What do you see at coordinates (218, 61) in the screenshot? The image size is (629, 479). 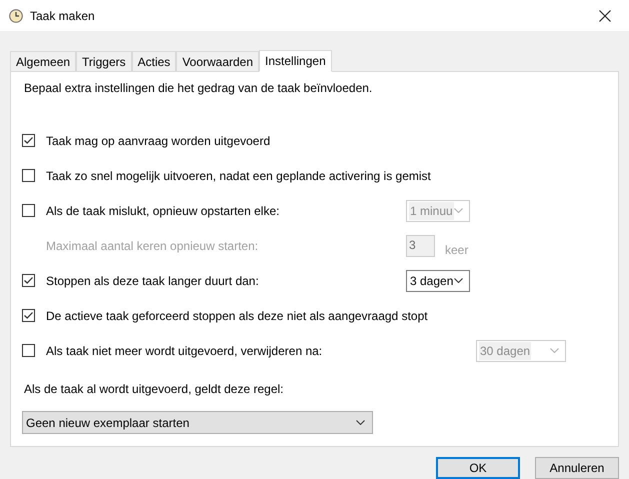 I see `tab: Voorwaarden` at bounding box center [218, 61].